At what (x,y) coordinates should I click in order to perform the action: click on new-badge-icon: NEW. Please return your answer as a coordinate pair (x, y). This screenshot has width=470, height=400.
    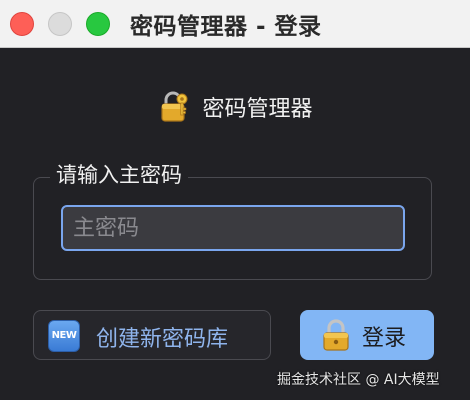
    Looking at the image, I should click on (64, 336).